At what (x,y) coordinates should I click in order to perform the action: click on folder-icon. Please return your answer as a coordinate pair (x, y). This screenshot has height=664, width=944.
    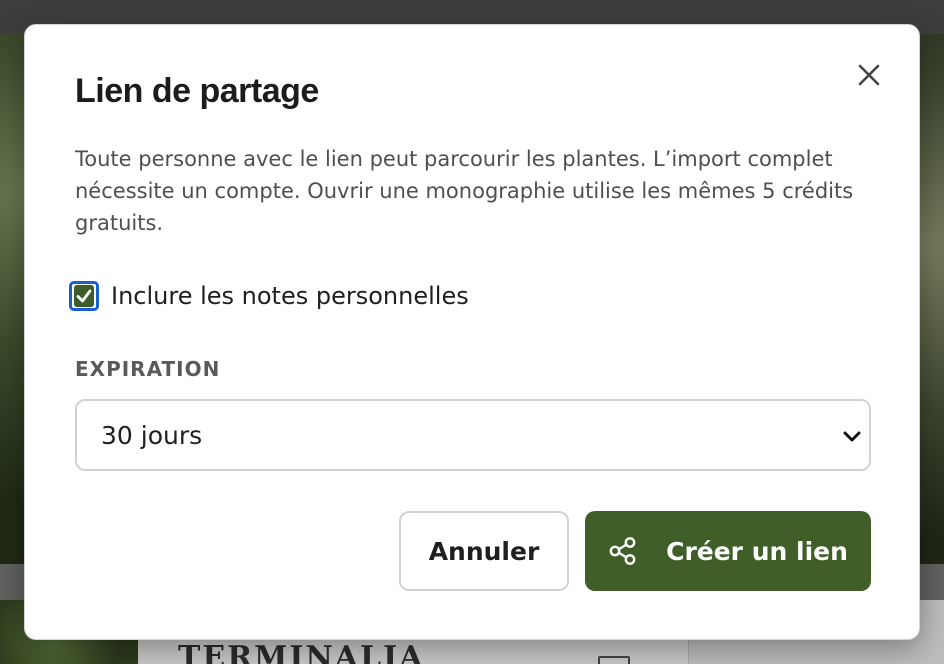
    Looking at the image, I should click on (614, 660).